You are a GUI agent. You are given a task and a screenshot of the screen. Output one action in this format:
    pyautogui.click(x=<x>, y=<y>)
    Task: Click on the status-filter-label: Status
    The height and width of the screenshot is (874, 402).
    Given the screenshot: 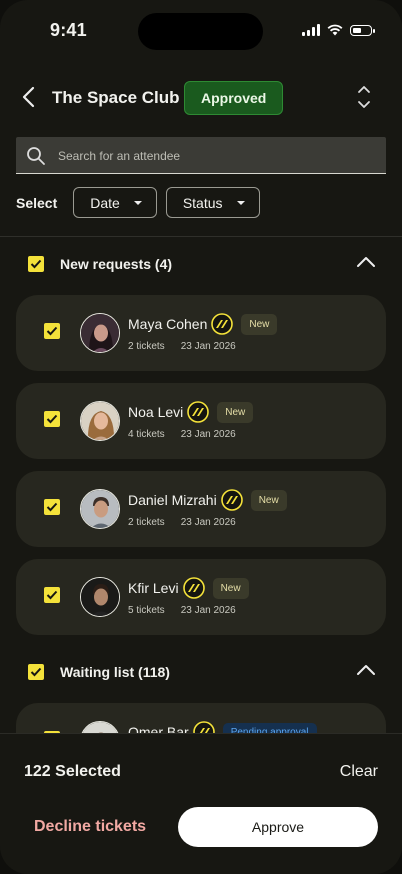 What is the action you would take?
    pyautogui.click(x=202, y=202)
    